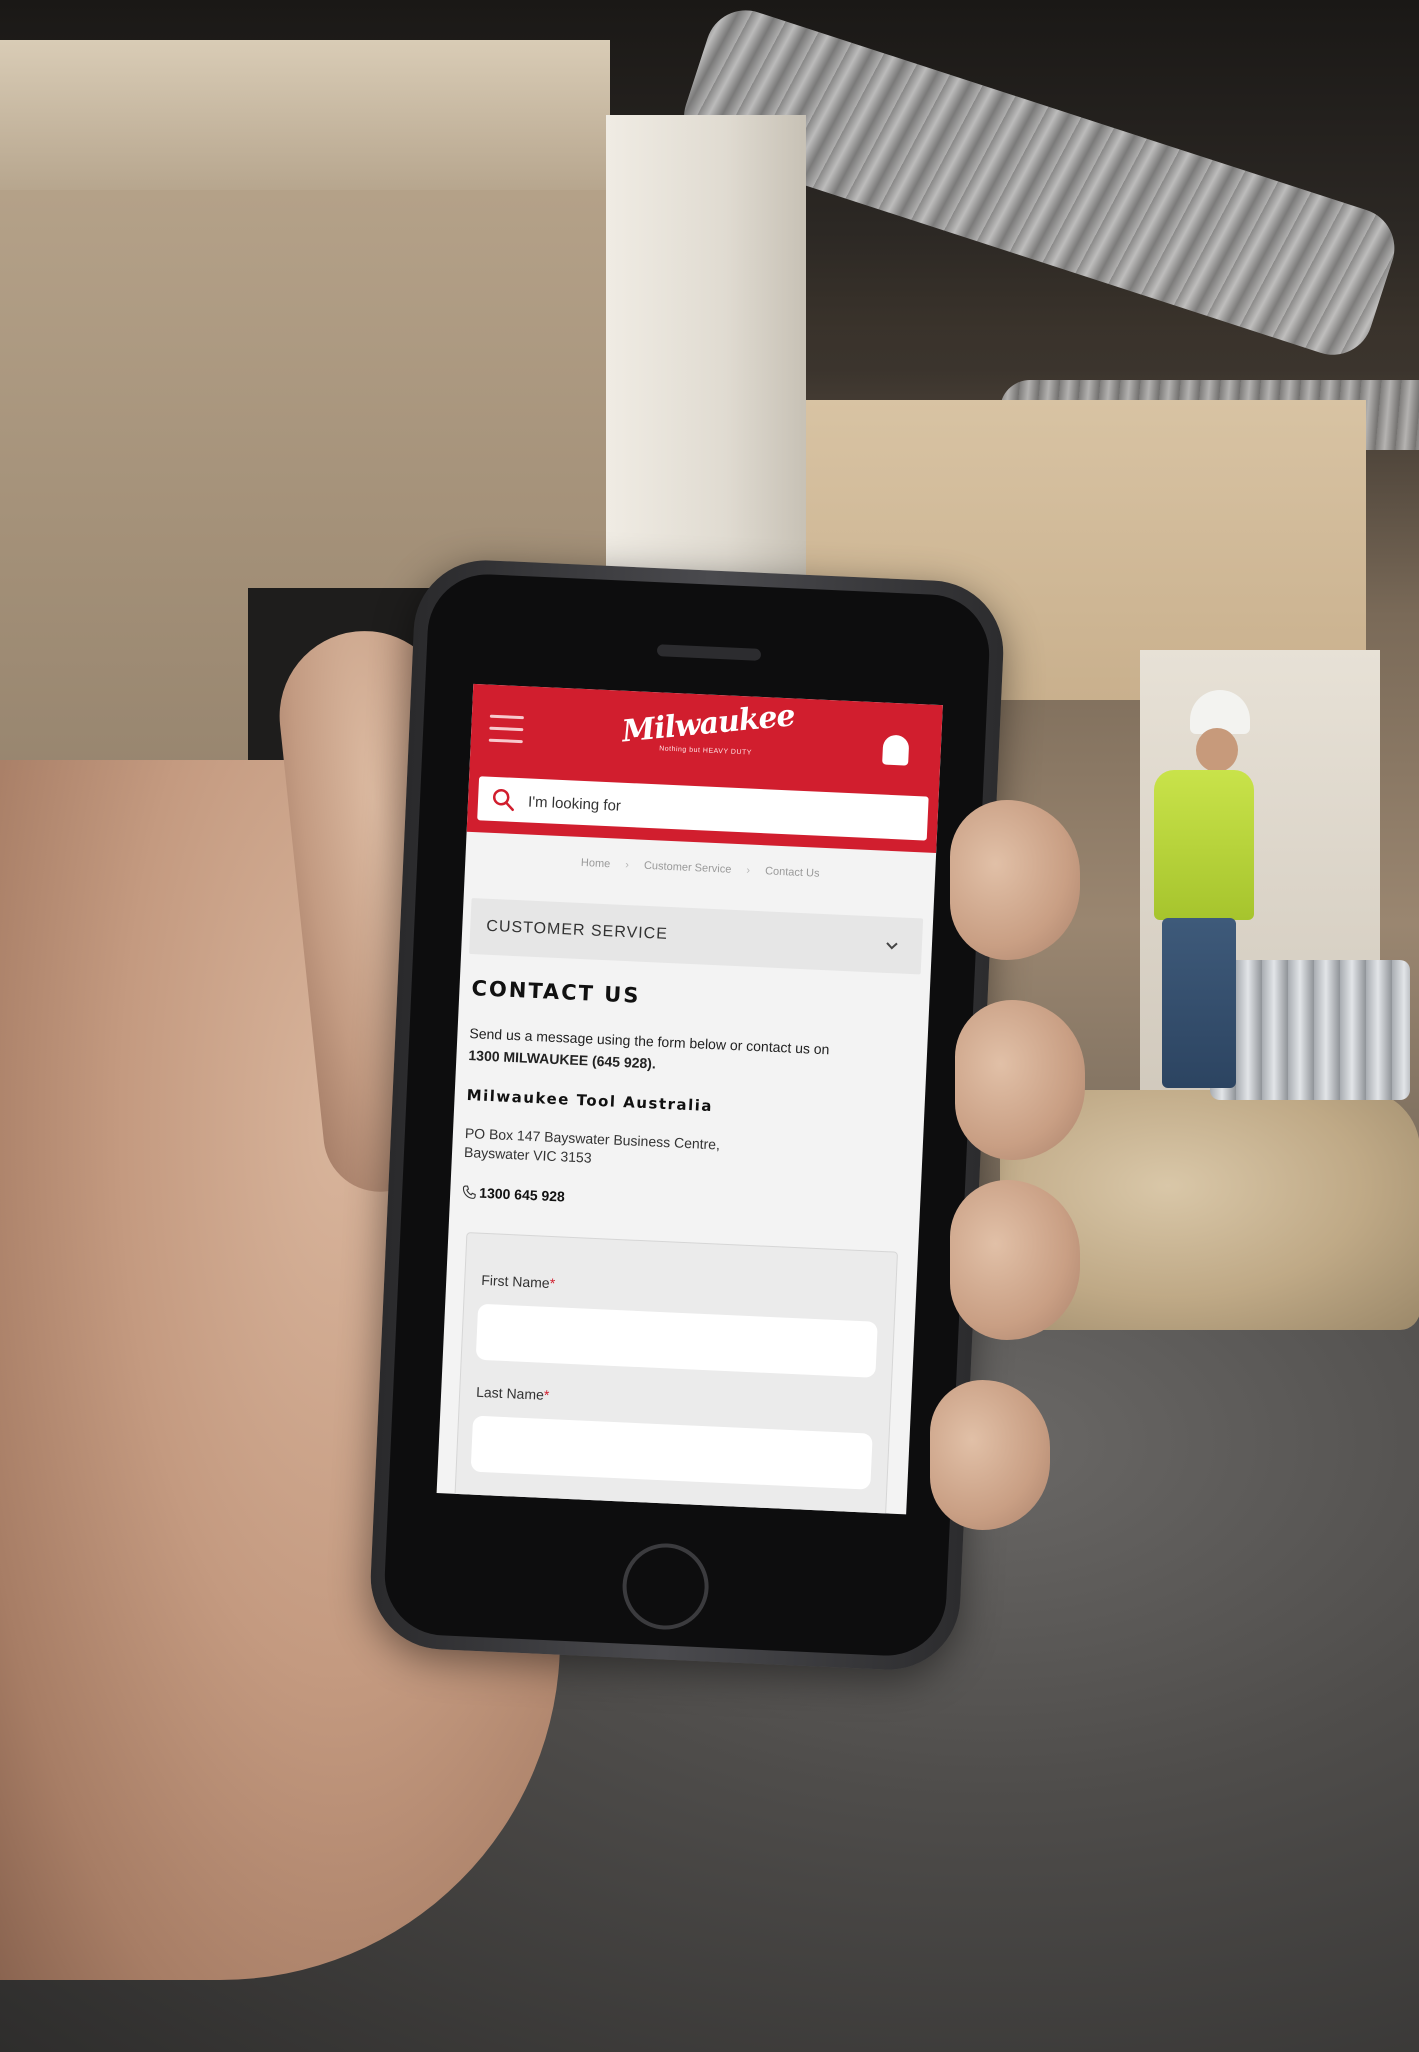 The image size is (1419, 2052). Describe the element at coordinates (1015, 880) in the screenshot. I see `index-finger` at that location.